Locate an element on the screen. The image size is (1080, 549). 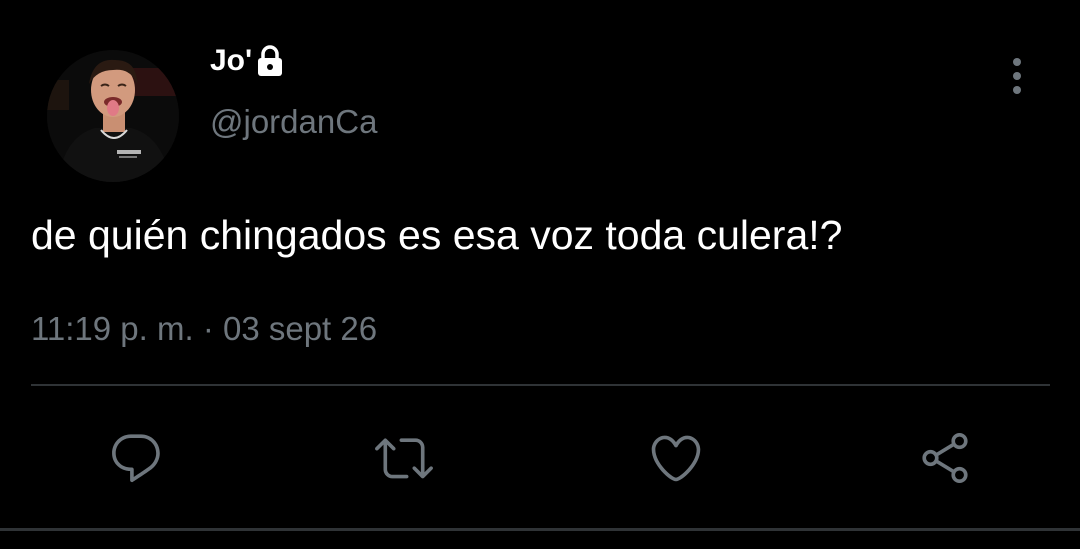
retweet-icon is located at coordinates (404, 458).